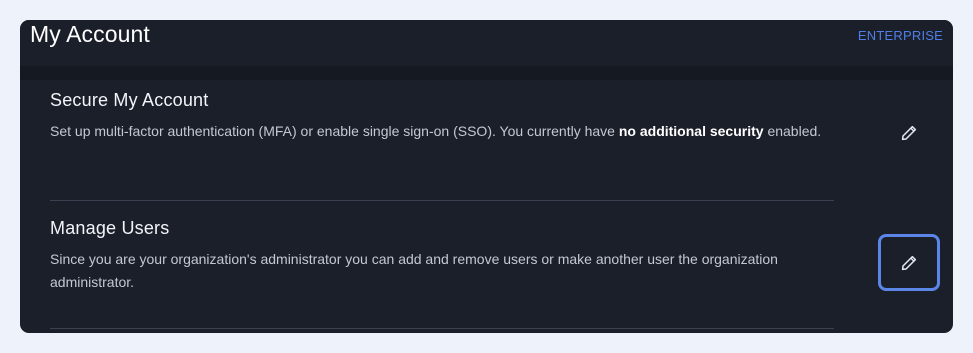  Describe the element at coordinates (486, 73) in the screenshot. I see `header-band` at that location.